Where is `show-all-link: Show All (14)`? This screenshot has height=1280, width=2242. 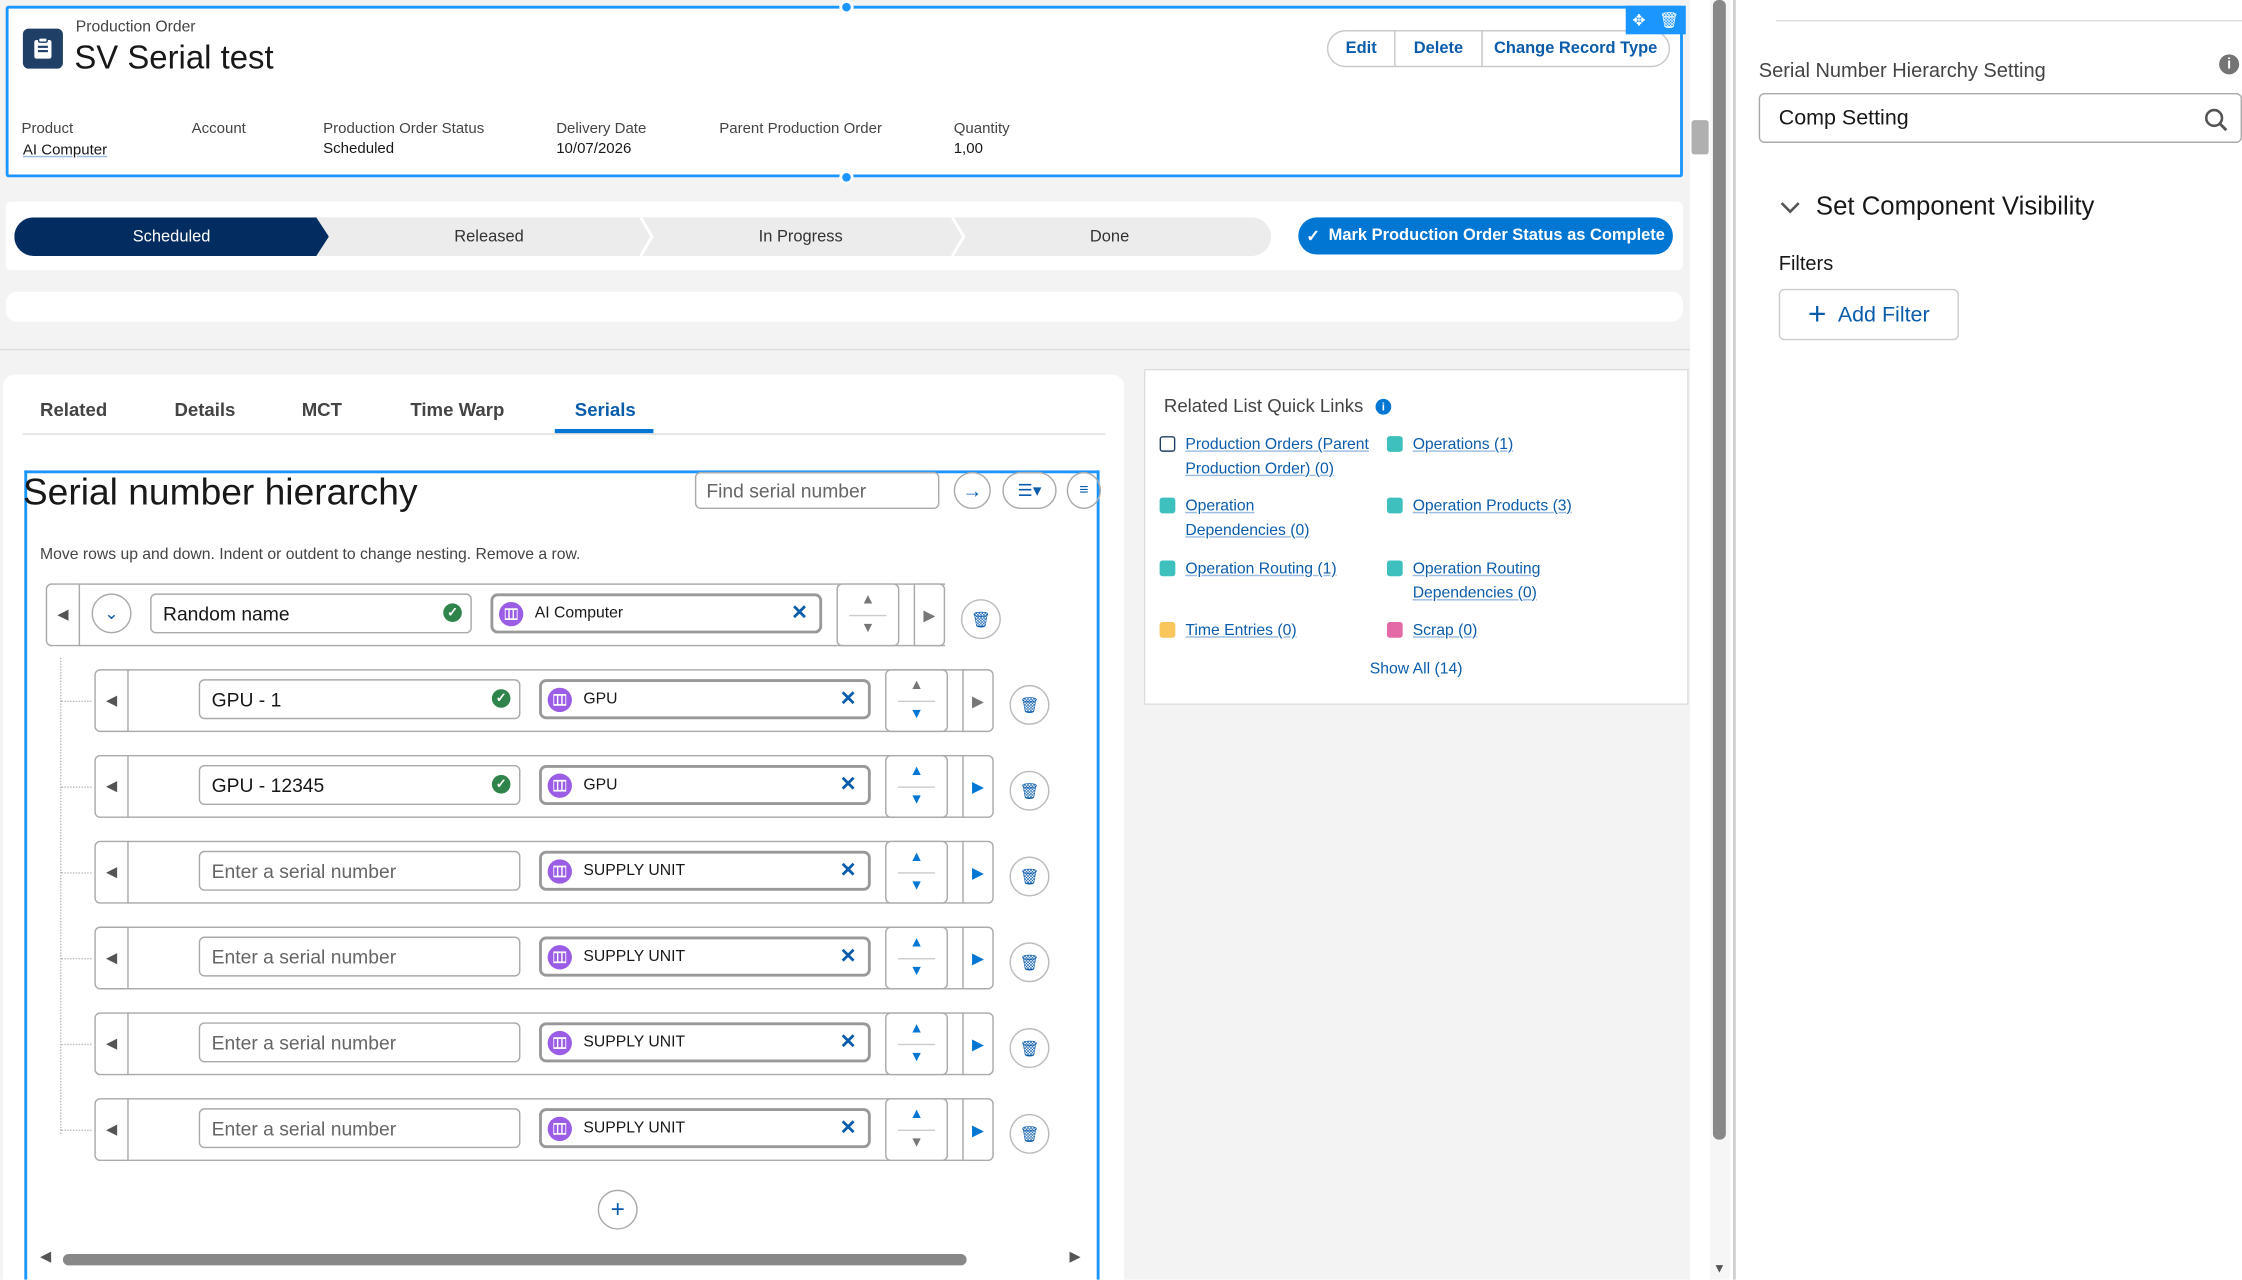
show-all-link: Show All (14) is located at coordinates (1416, 670).